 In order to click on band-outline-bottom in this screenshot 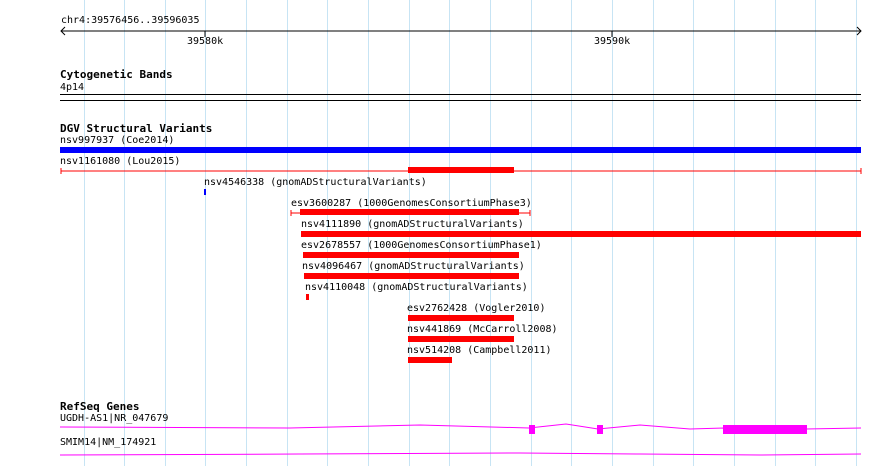, I will do `click(460, 100)`.